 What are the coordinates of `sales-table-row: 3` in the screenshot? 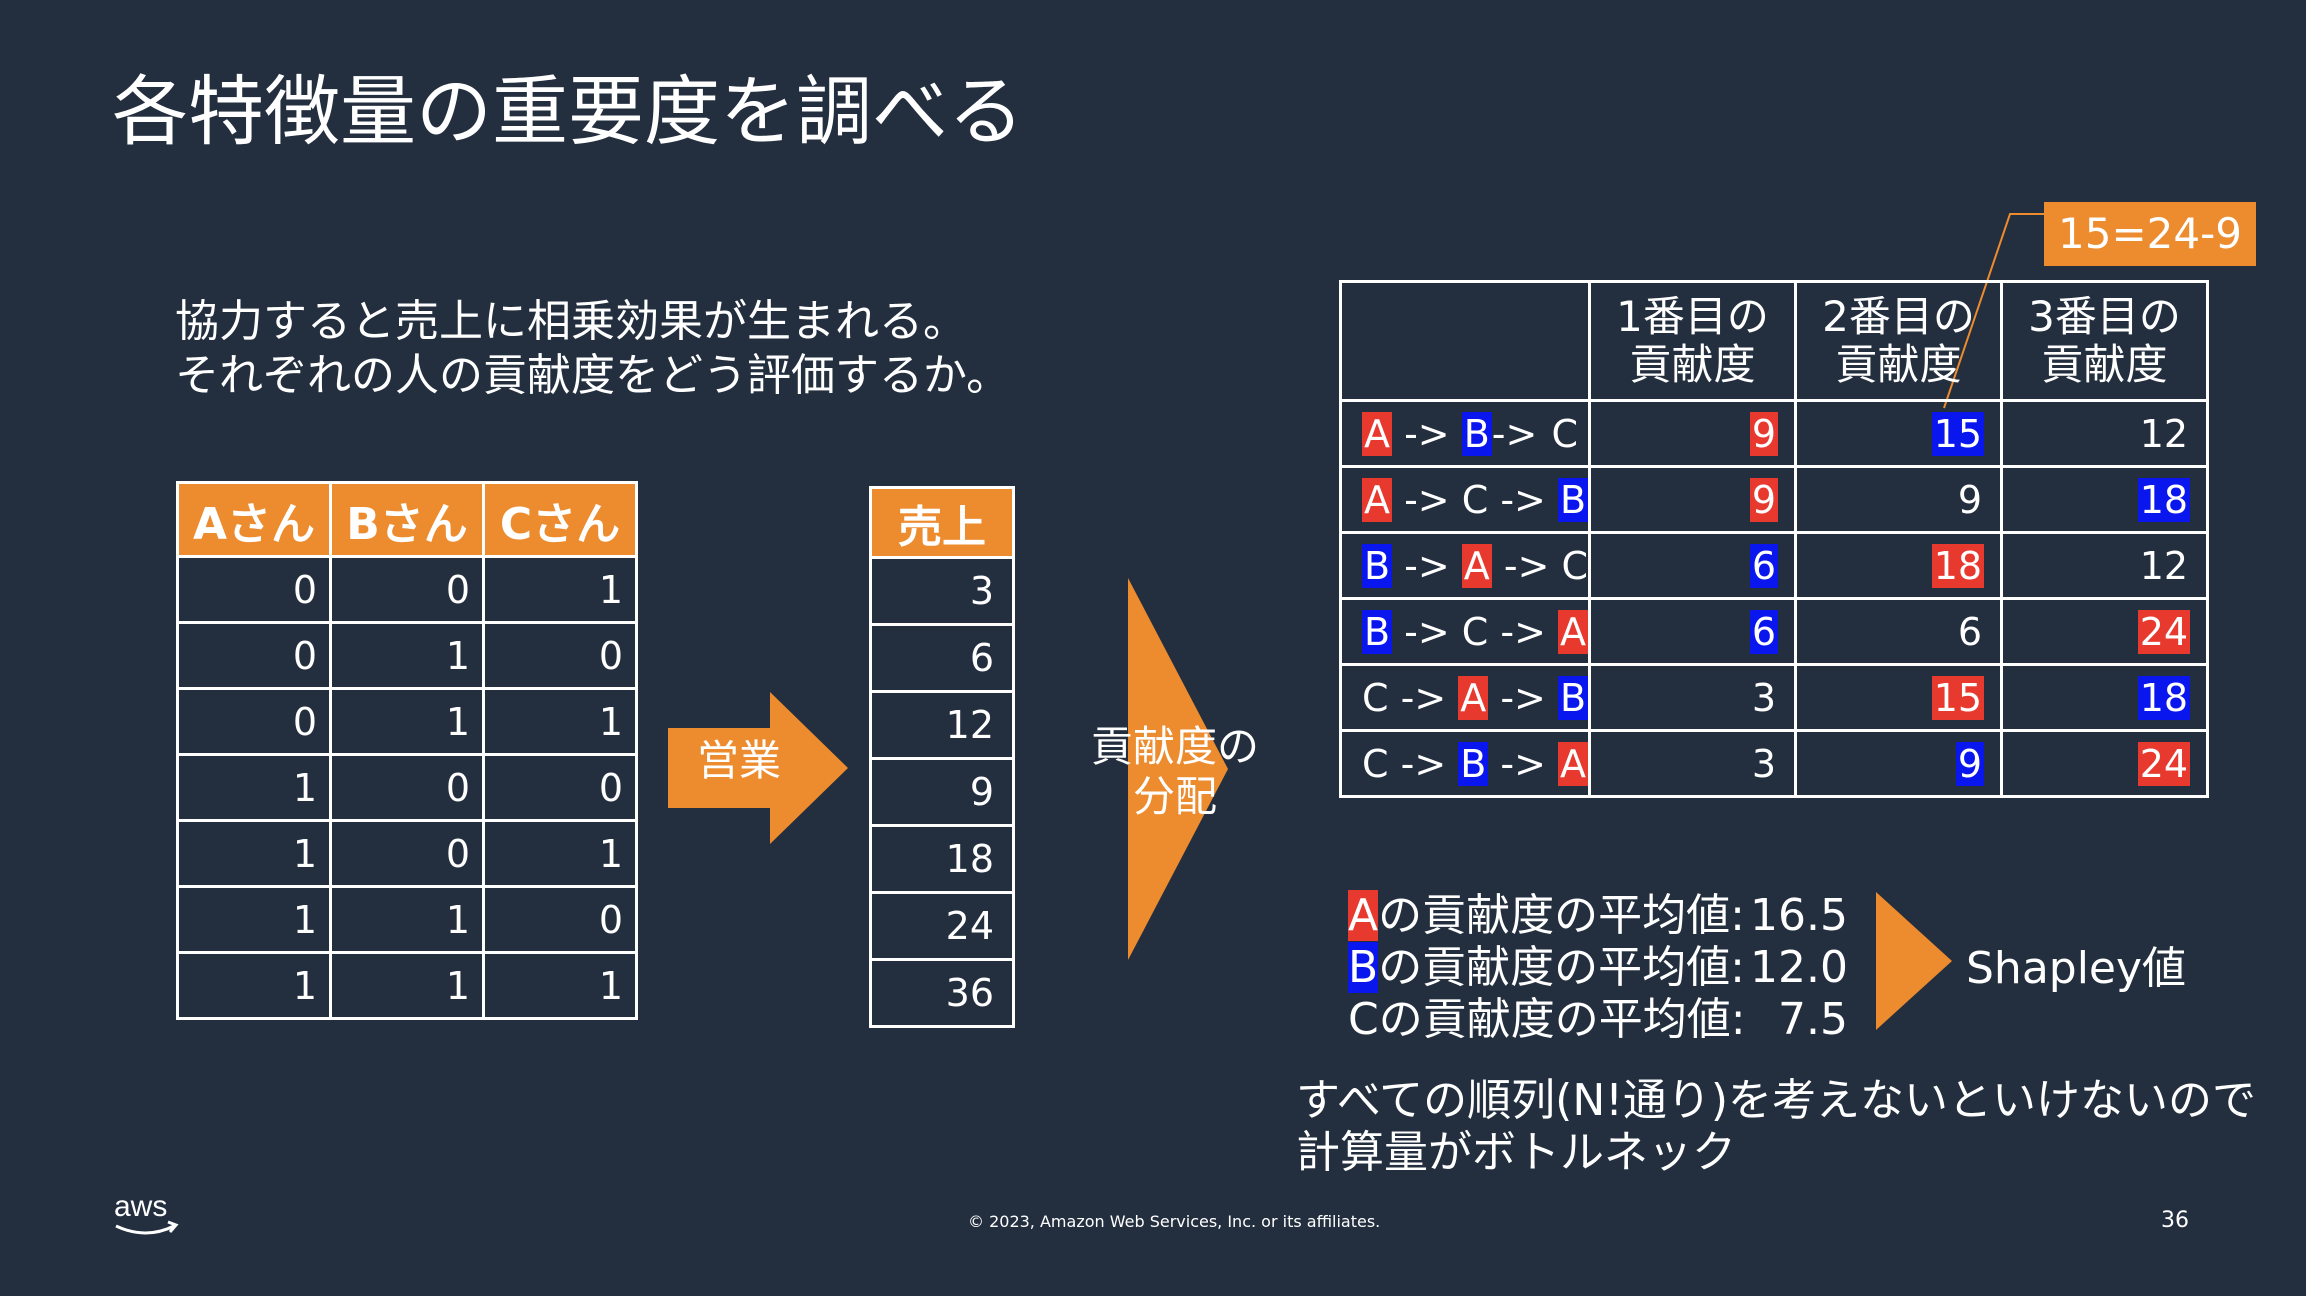 It's located at (942, 591).